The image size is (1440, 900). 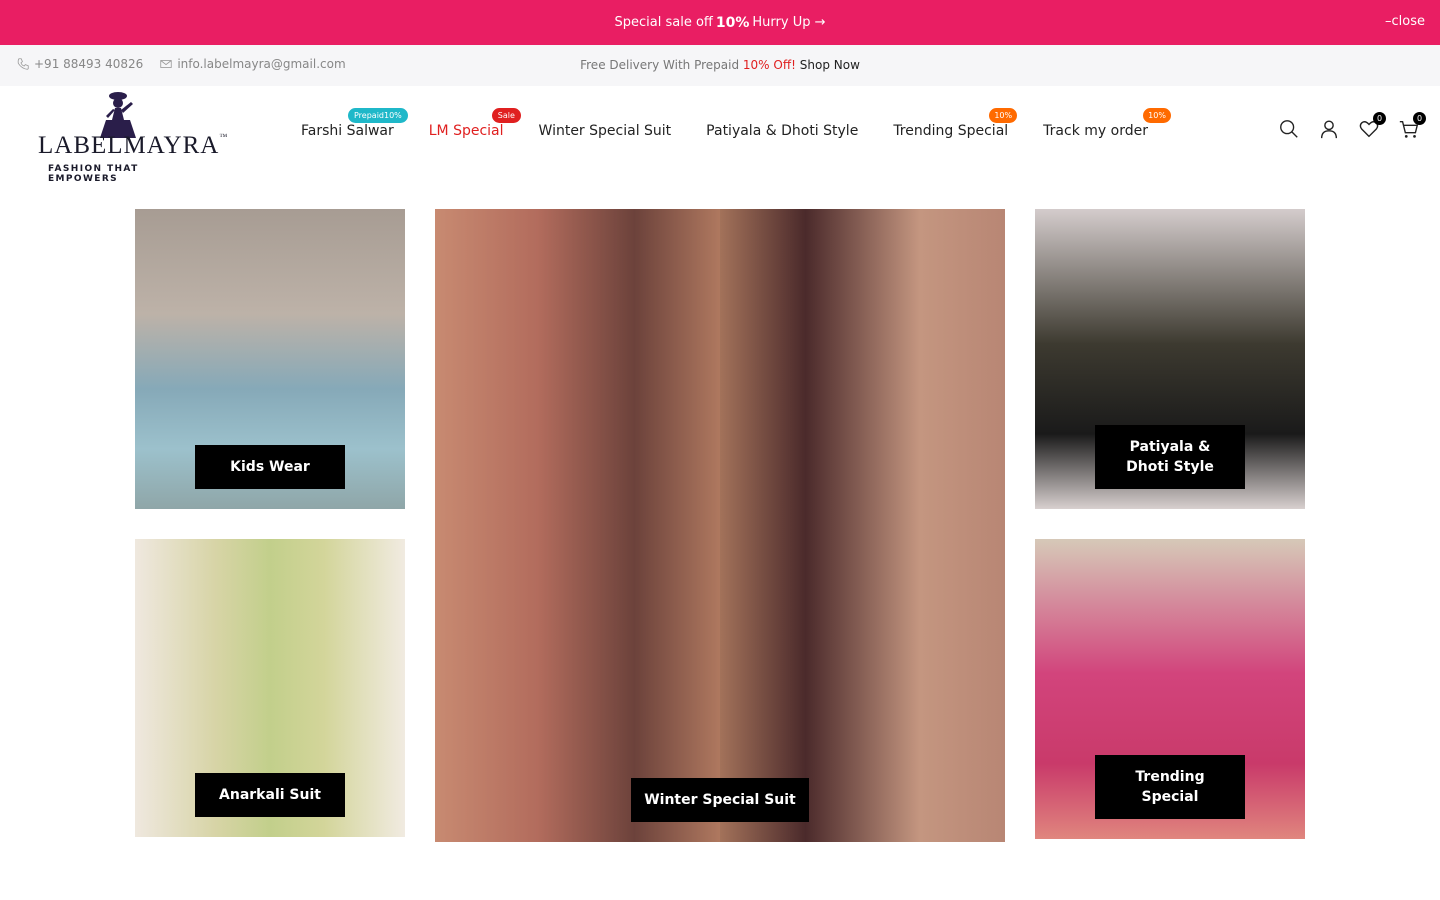 I want to click on promo-highlight: 10%, so click(x=732, y=22).